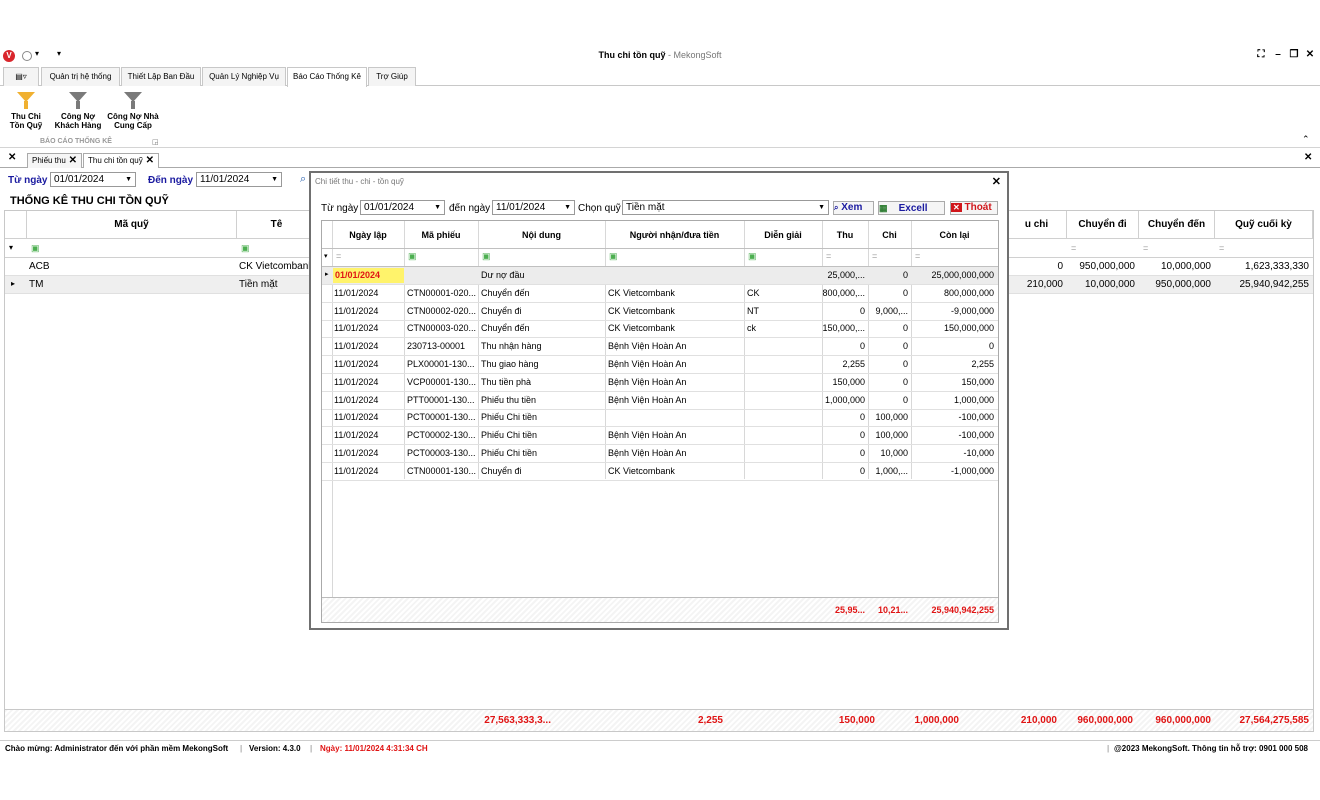  Describe the element at coordinates (244, 76) in the screenshot. I see `tab-quan-ly: Quản Lý Nghiệp Vụ` at that location.